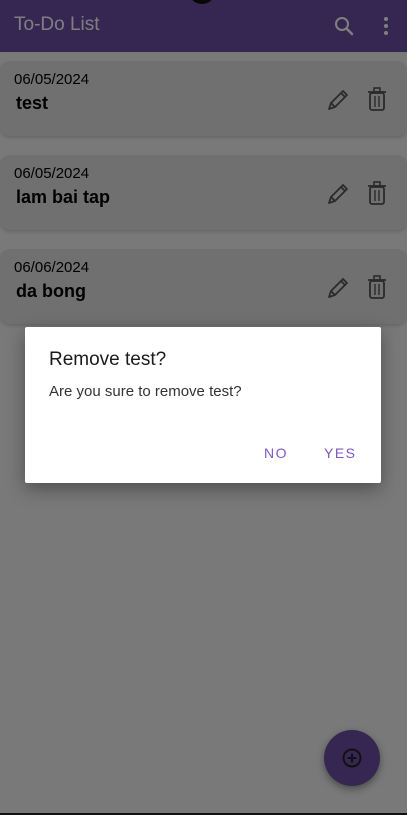 This screenshot has width=407, height=815. Describe the element at coordinates (108, 359) in the screenshot. I see `dialog-title: Remove test?` at that location.